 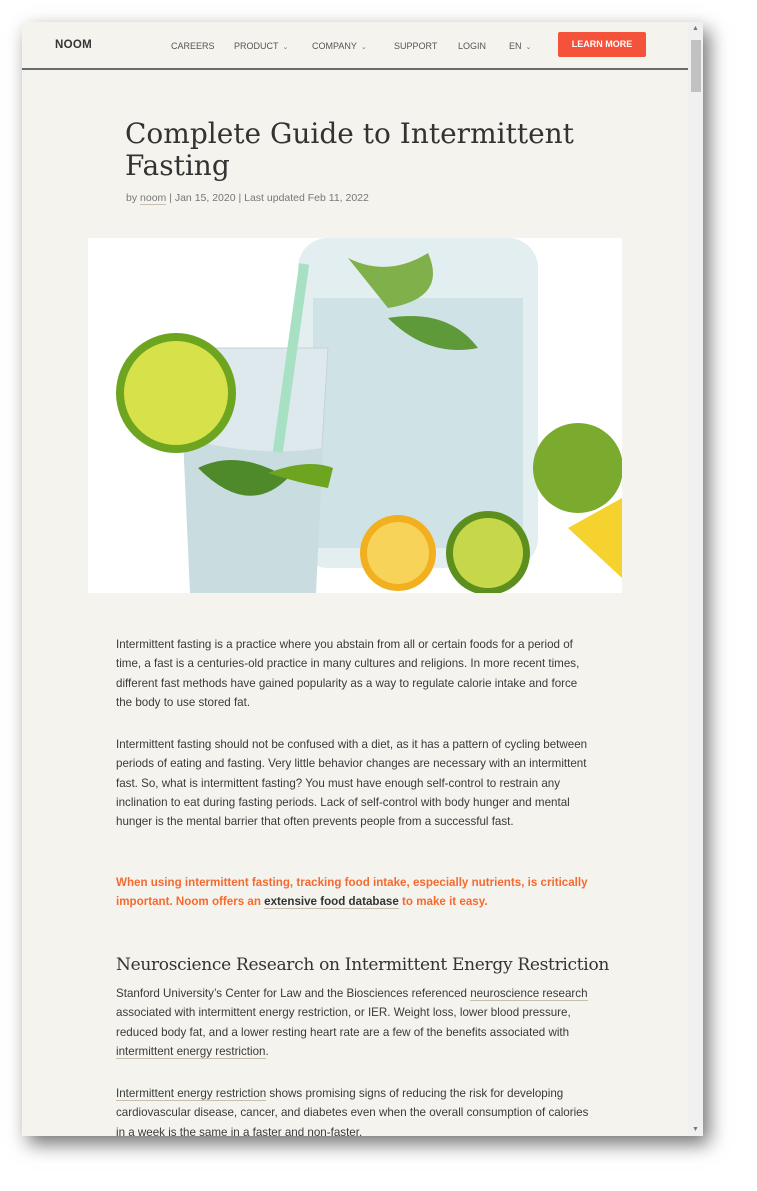 What do you see at coordinates (695, 1129) in the screenshot?
I see `scroll-down-icon: ▼` at bounding box center [695, 1129].